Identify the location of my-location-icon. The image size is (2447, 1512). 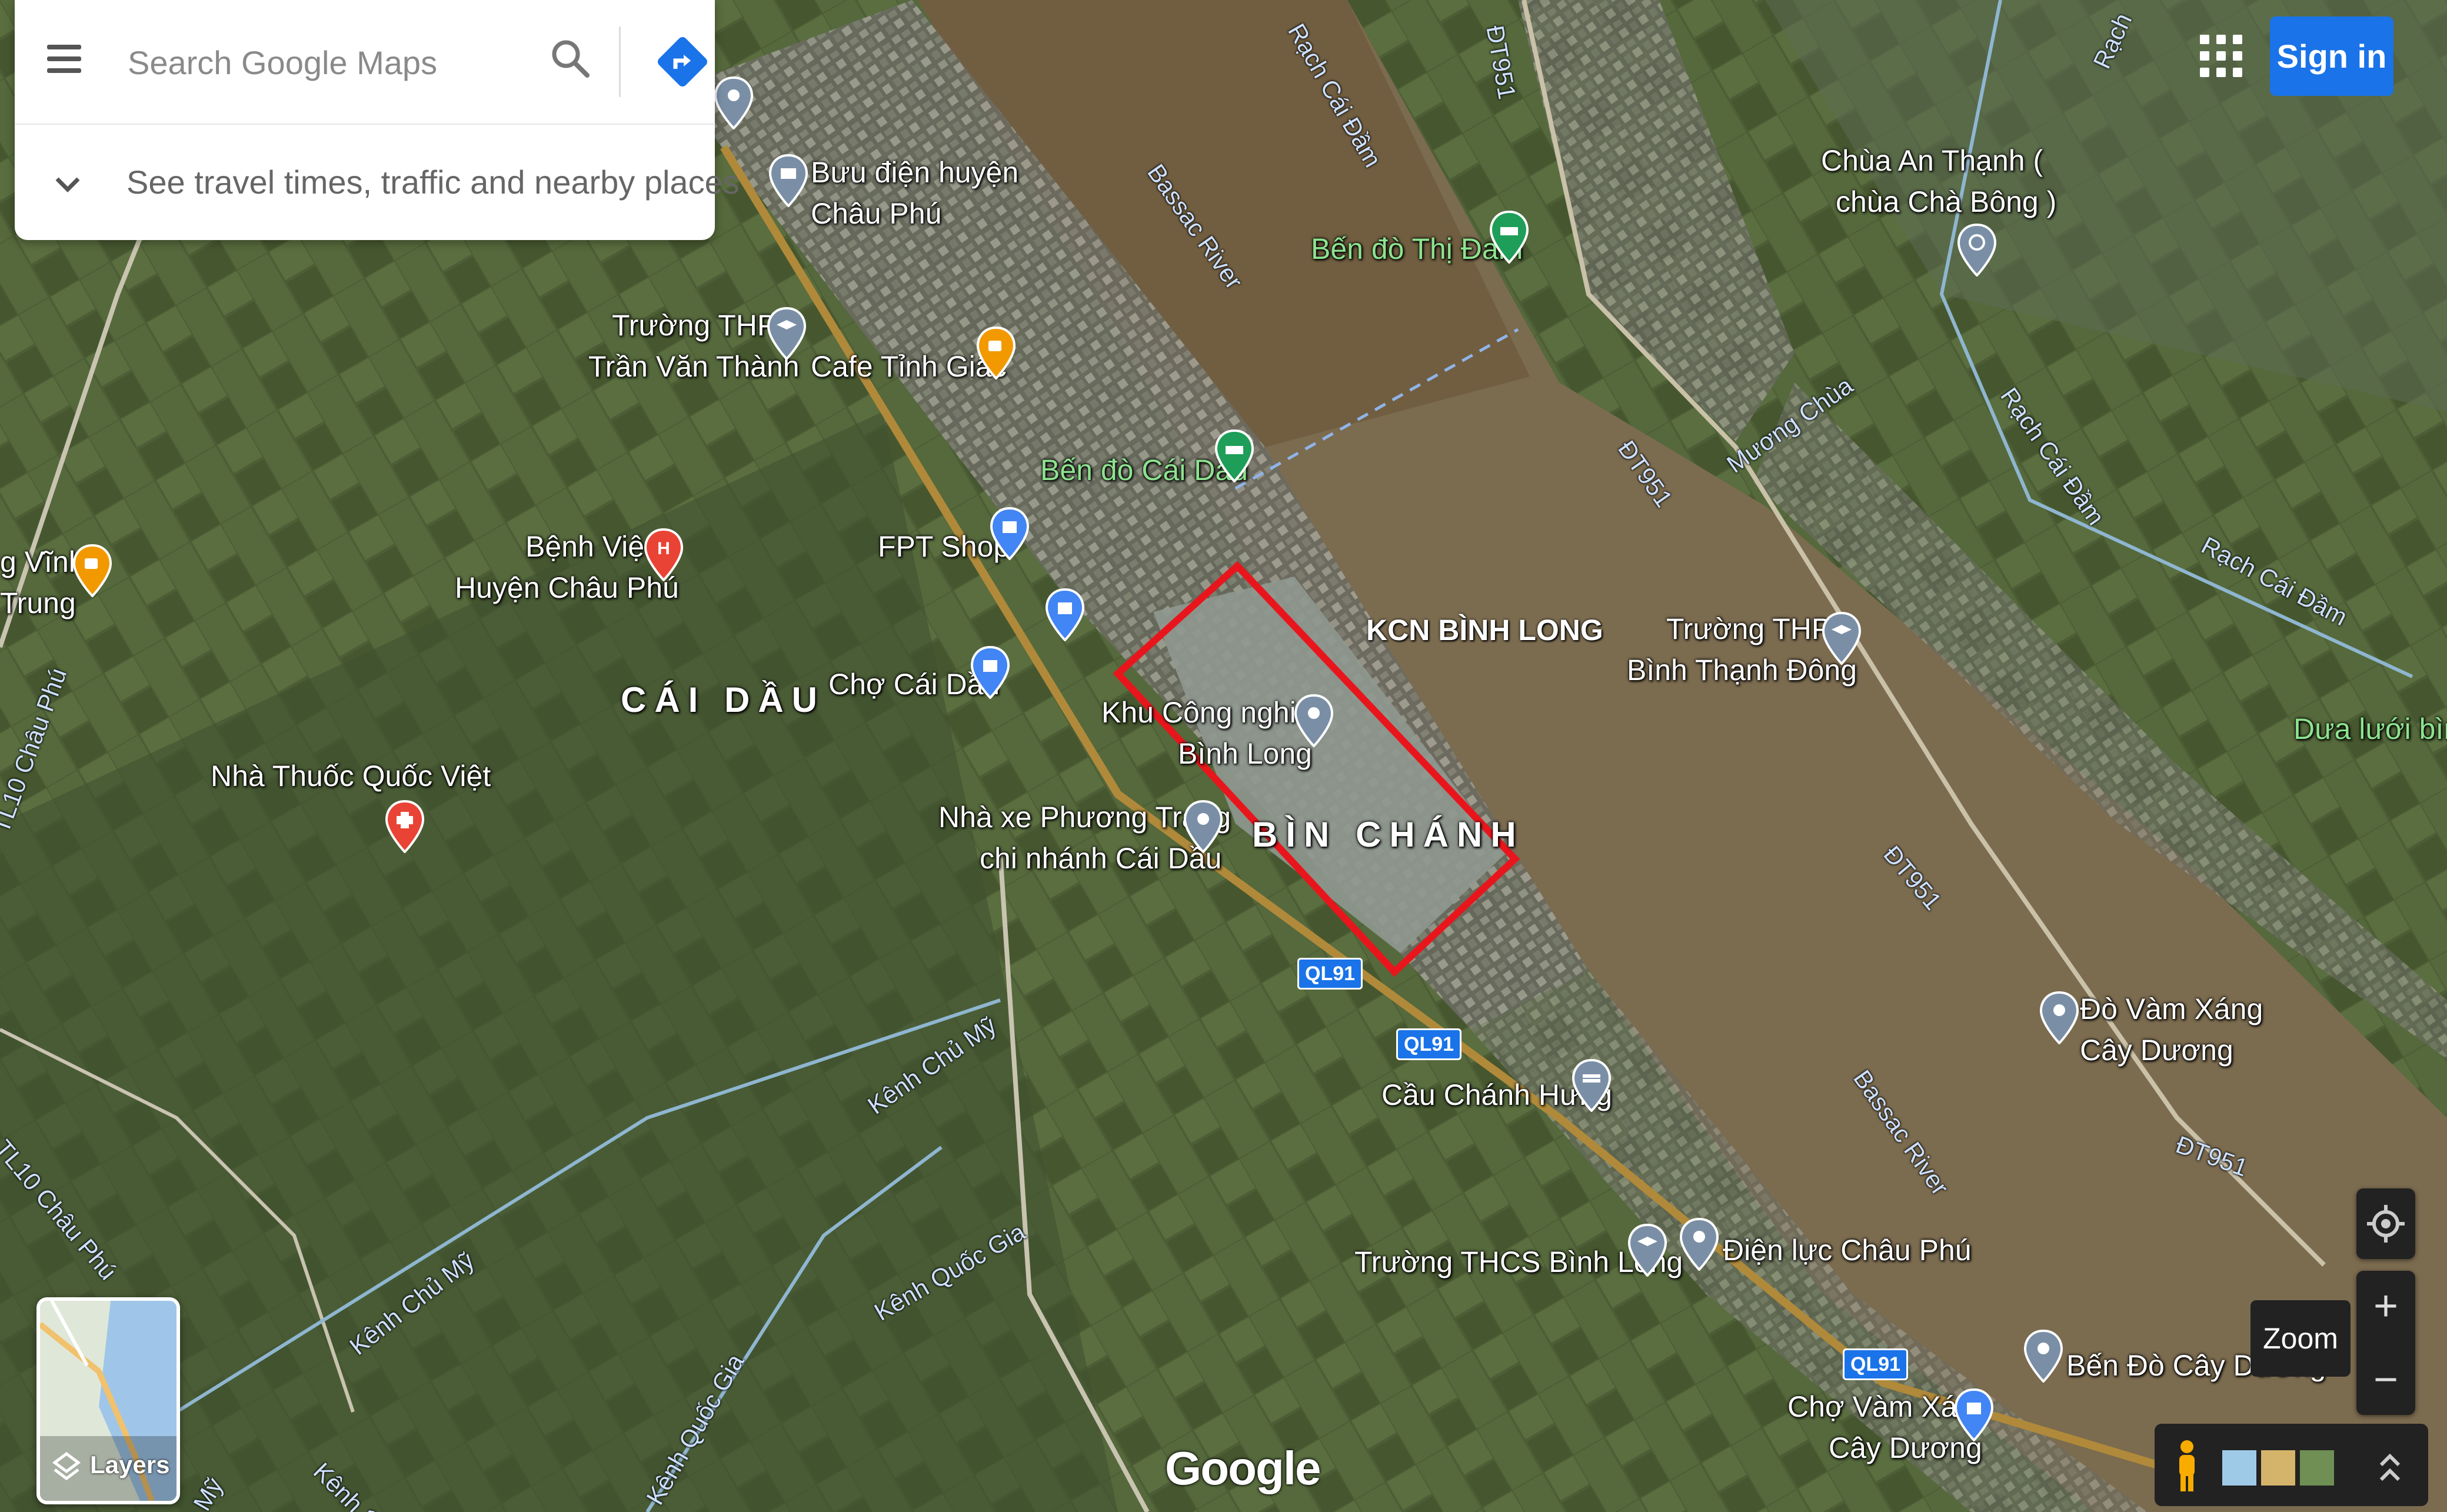
(2386, 1224).